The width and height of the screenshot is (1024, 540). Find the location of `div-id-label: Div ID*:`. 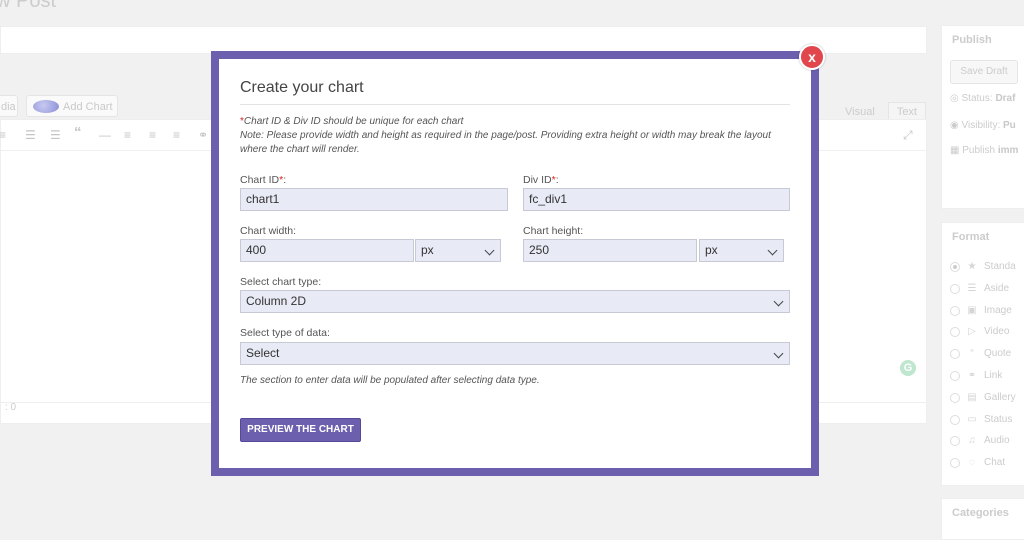

div-id-label: Div ID*: is located at coordinates (541, 180).